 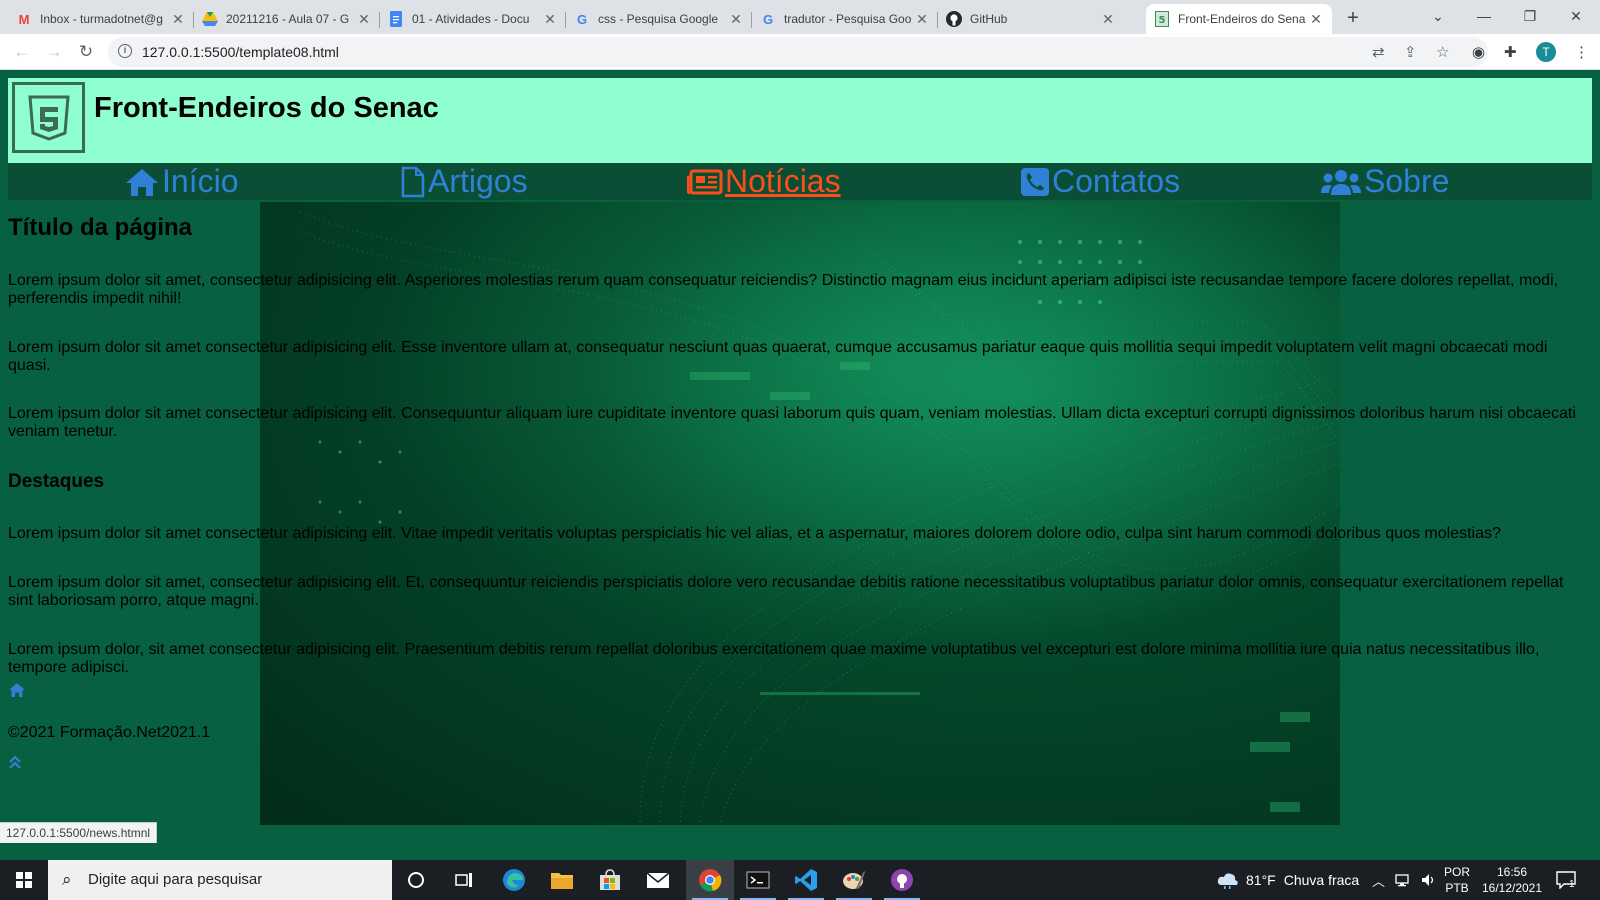 What do you see at coordinates (1576, 16) in the screenshot?
I see `close-window-button: ✕` at bounding box center [1576, 16].